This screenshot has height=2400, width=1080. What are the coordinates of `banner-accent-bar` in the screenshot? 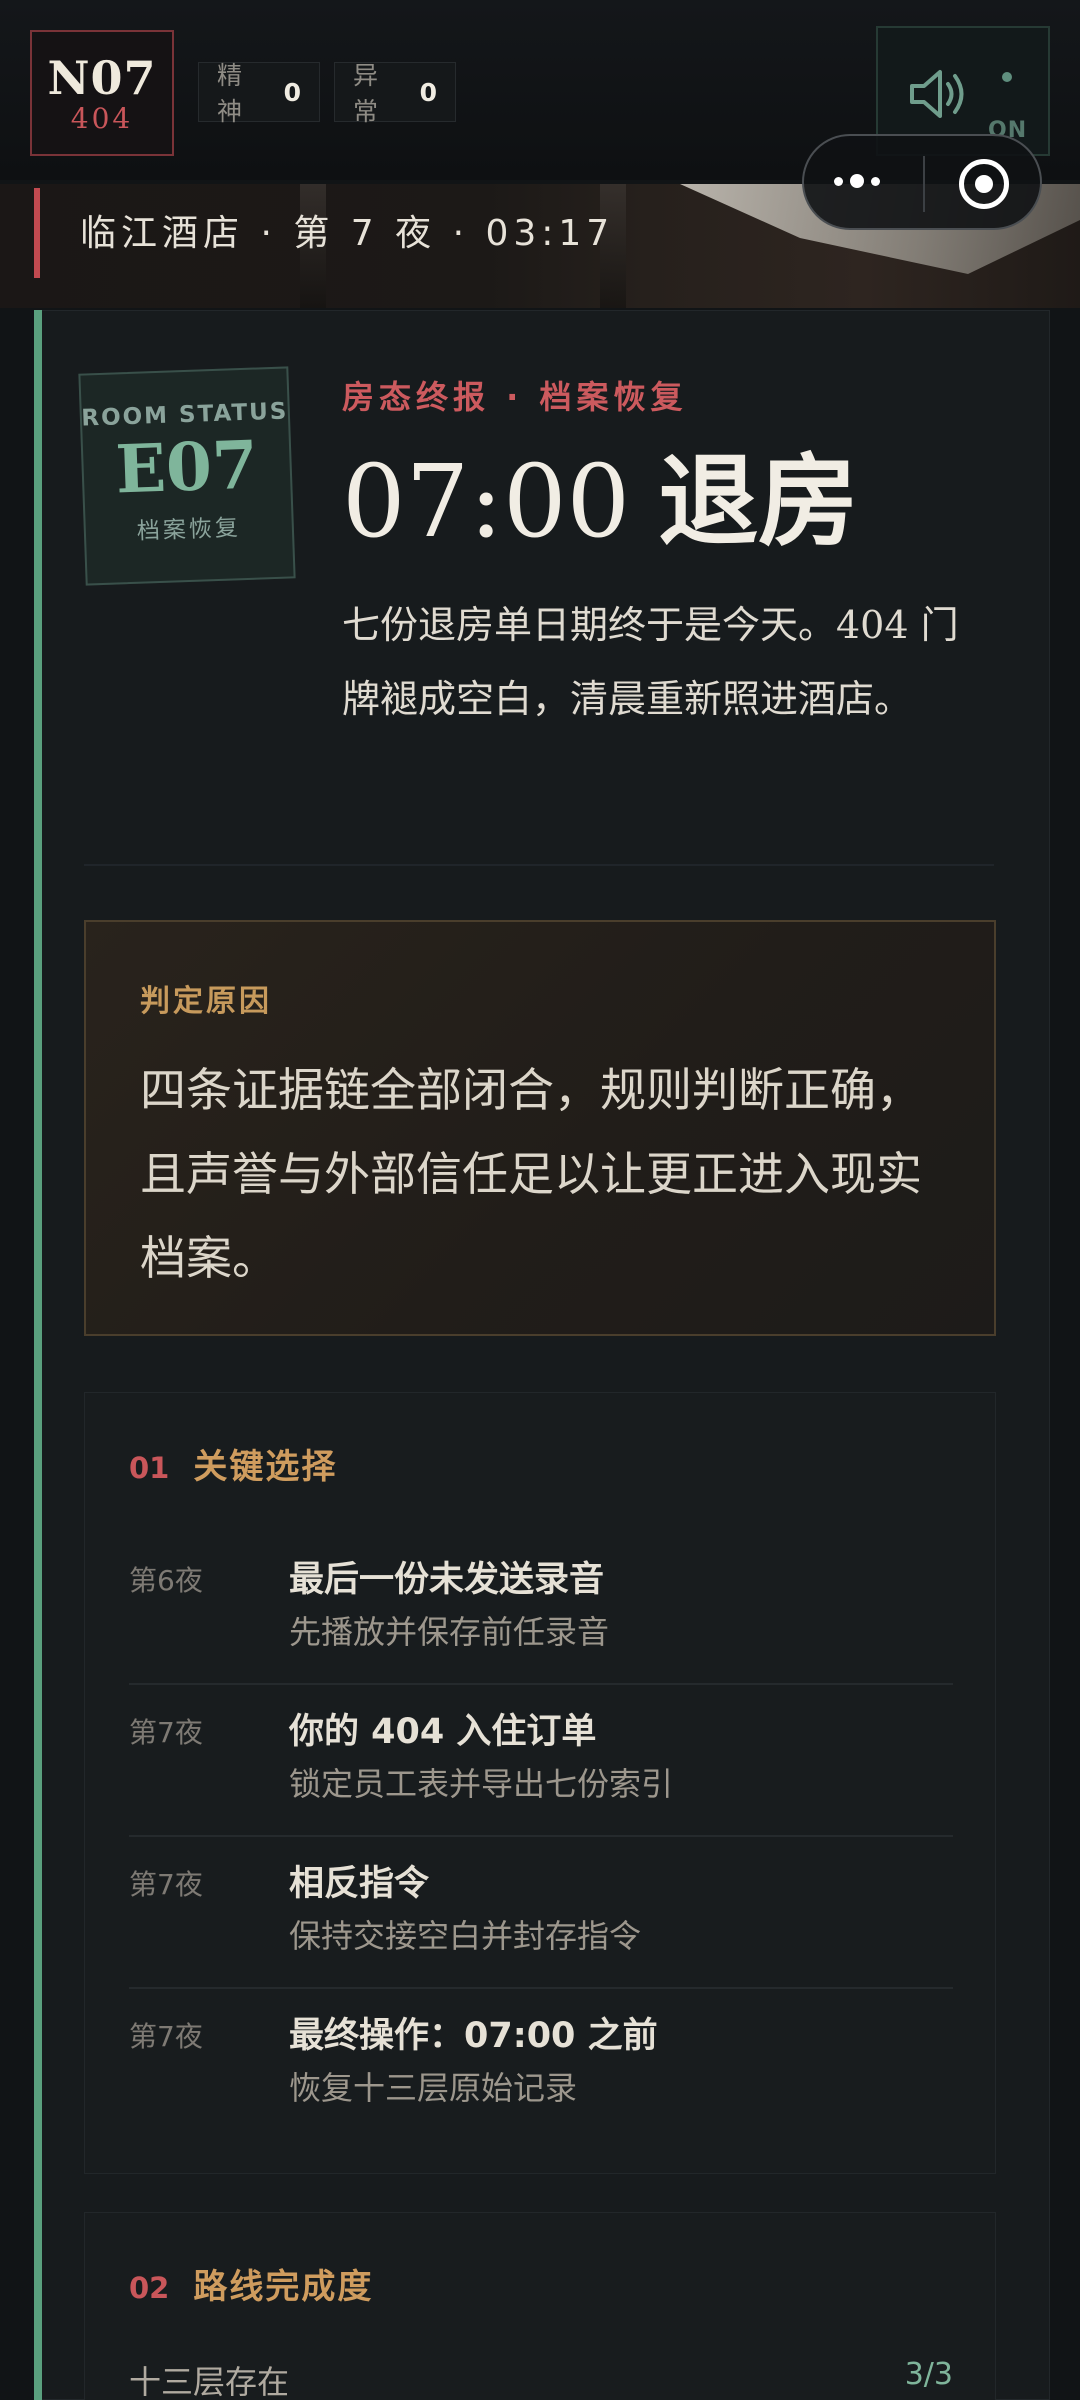 It's located at (37, 233).